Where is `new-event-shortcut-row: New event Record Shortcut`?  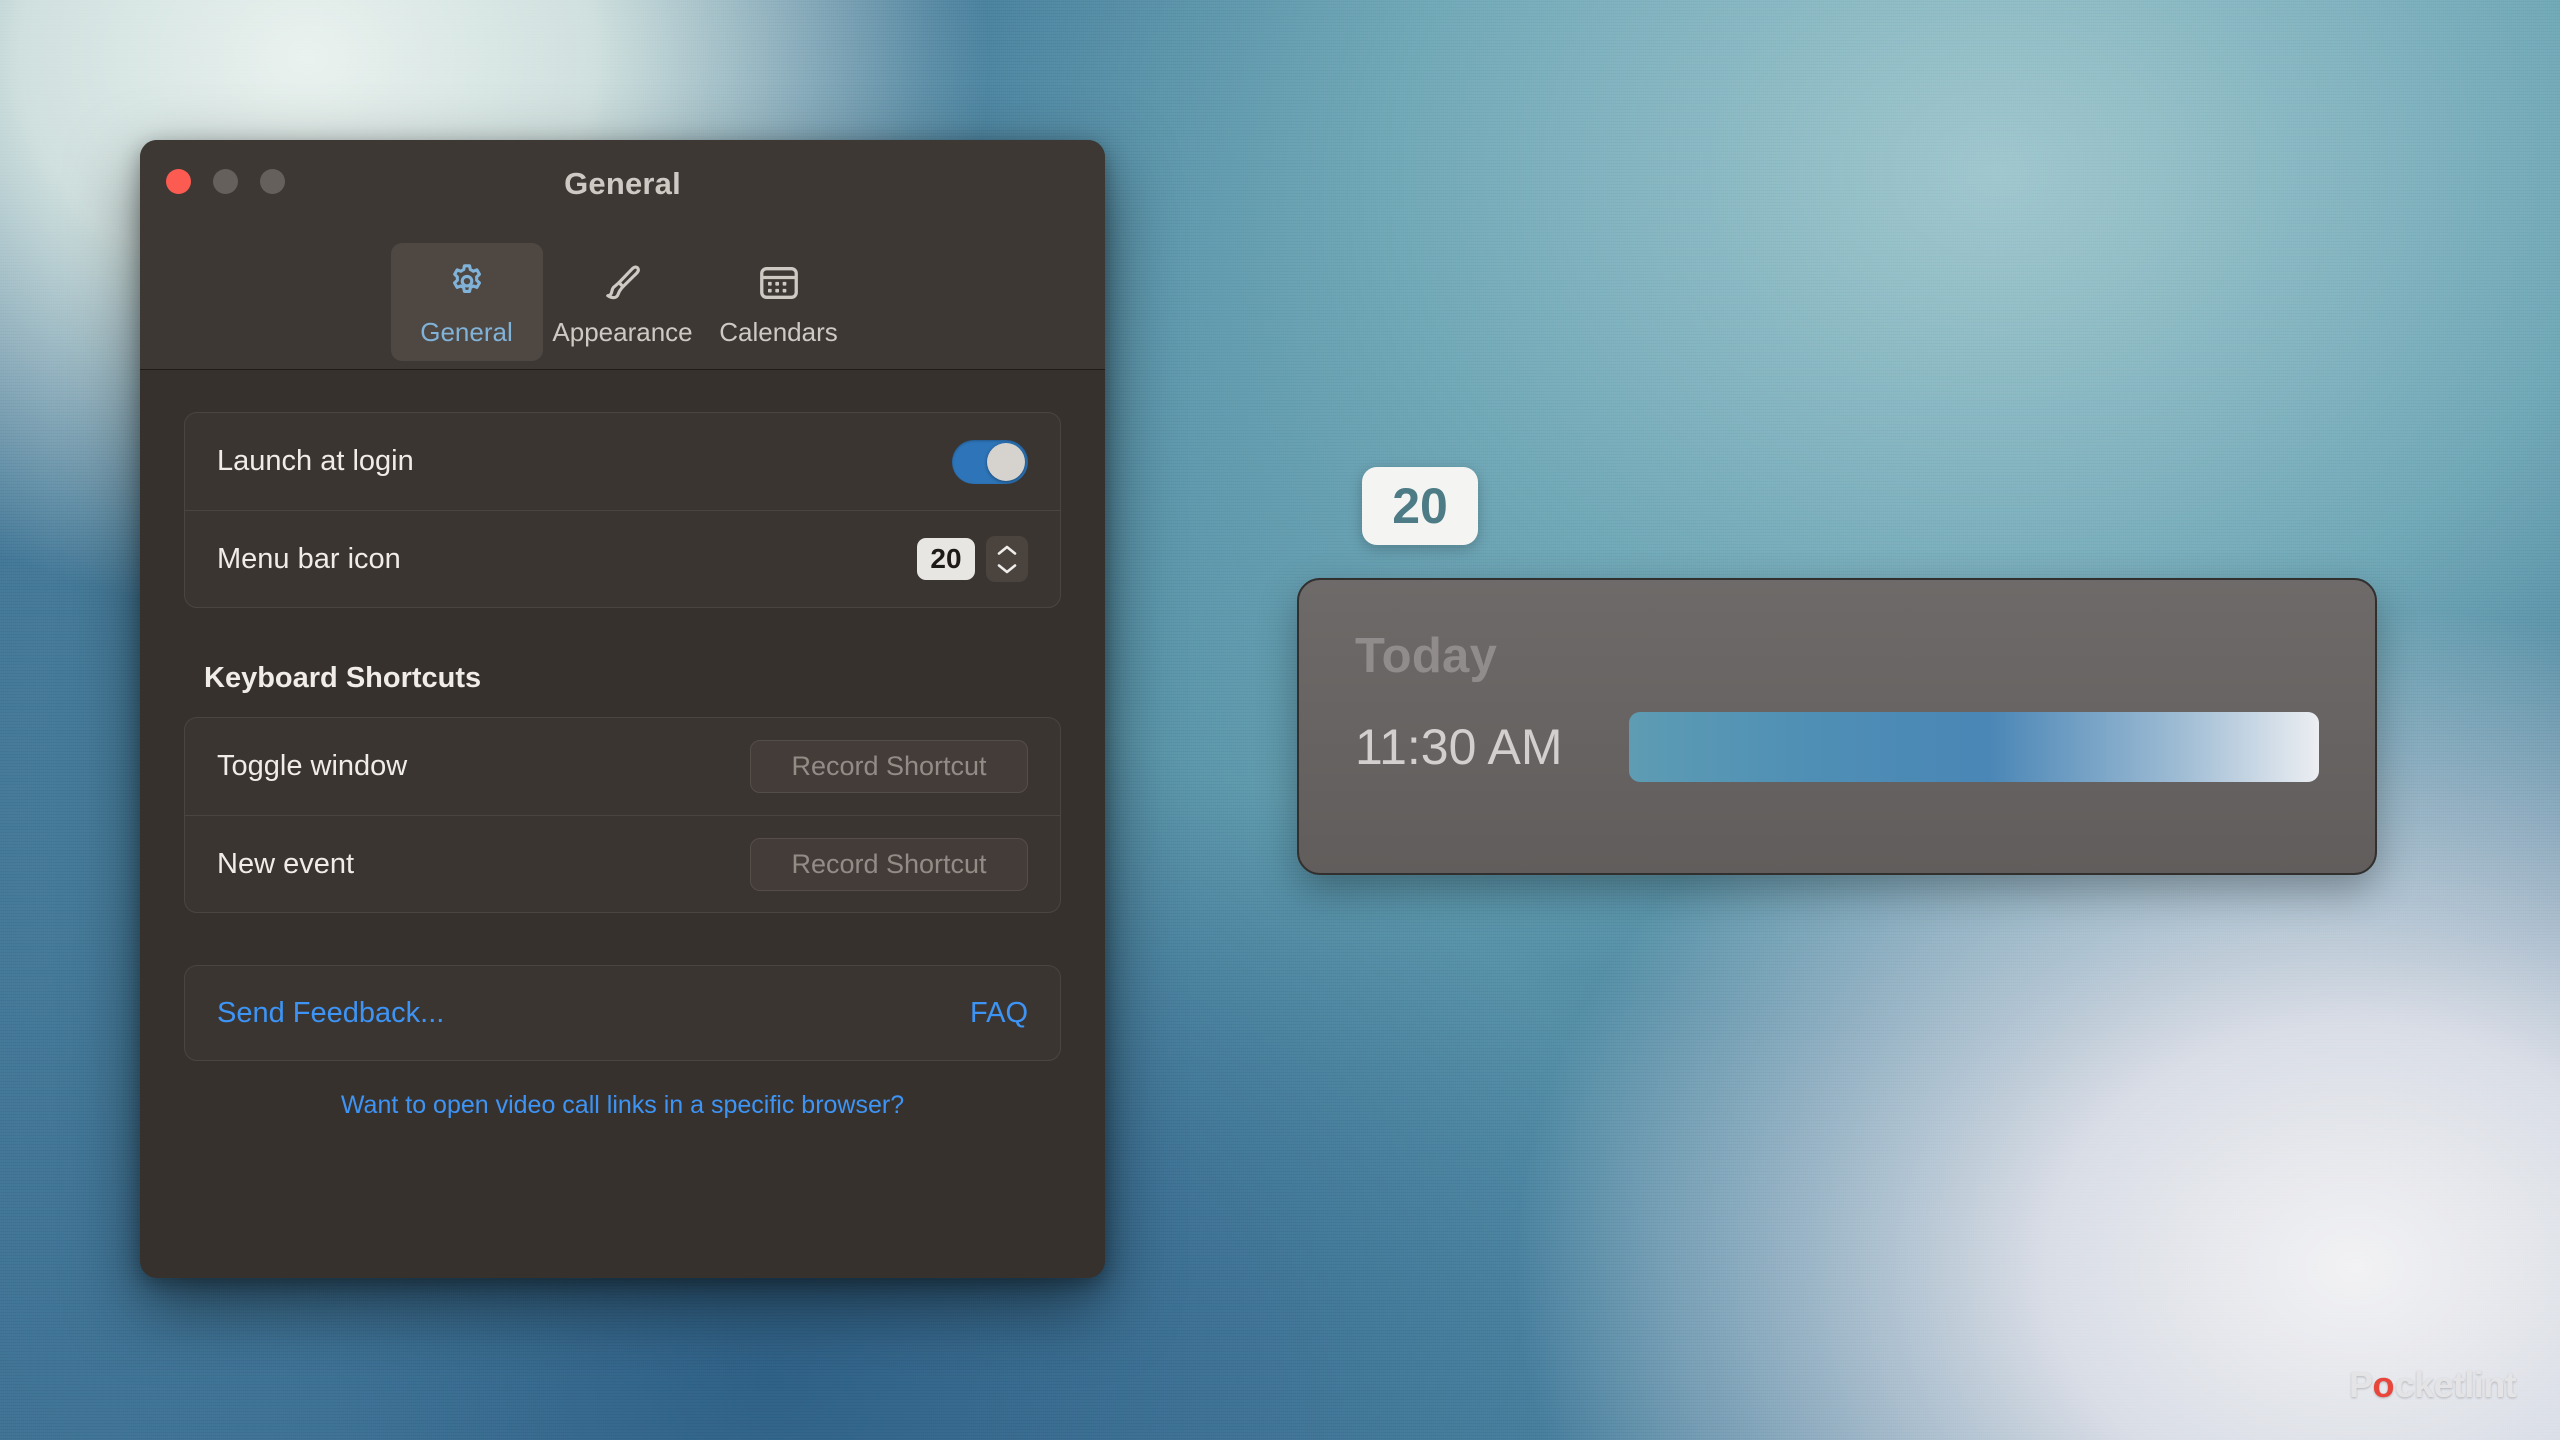
new-event-shortcut-row: New event Record Shortcut is located at coordinates (622, 863).